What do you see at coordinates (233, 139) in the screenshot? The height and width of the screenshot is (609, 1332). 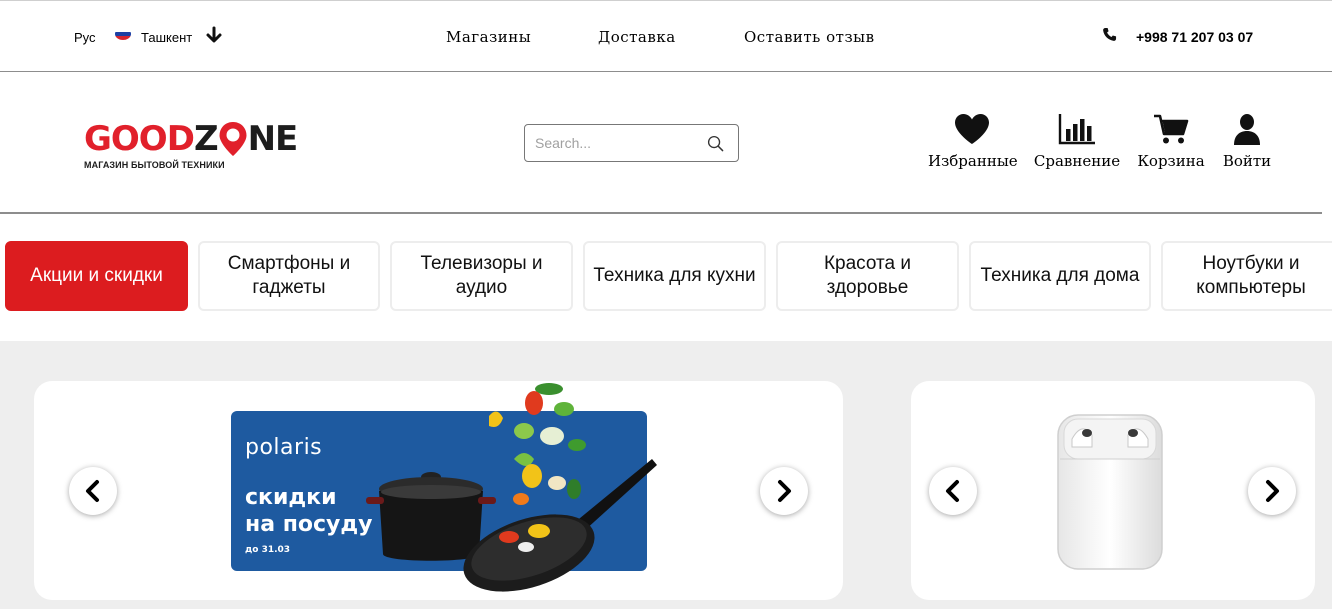 I see `map-pin-icon` at bounding box center [233, 139].